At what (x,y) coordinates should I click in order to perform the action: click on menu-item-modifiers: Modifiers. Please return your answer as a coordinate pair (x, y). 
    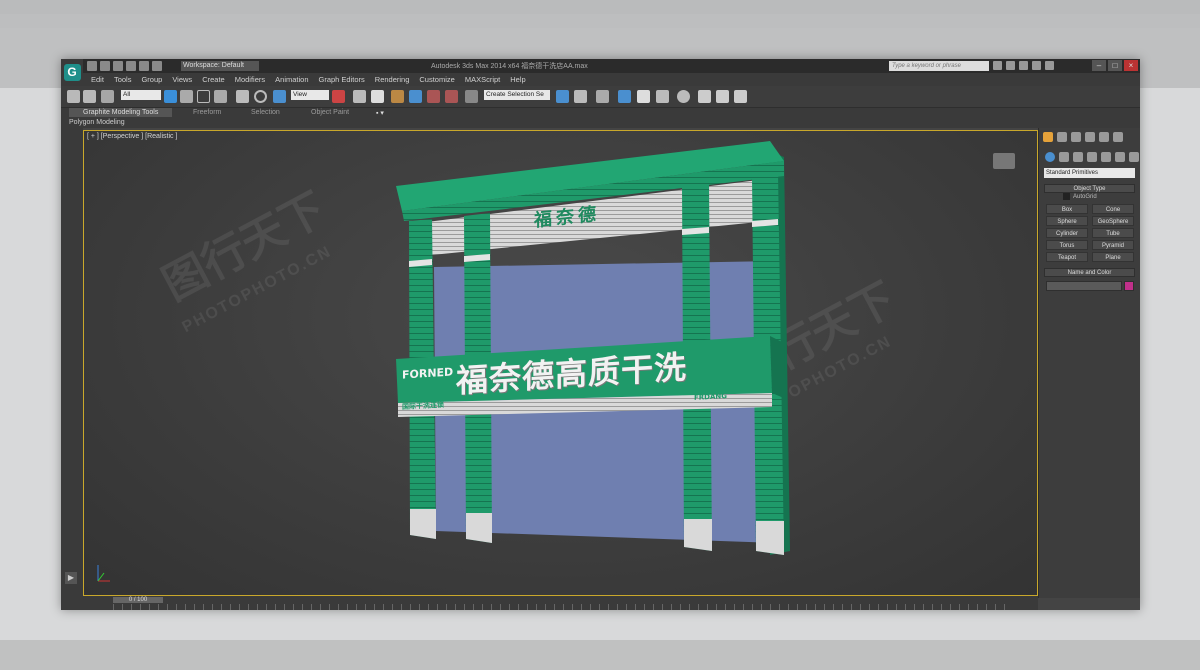
    Looking at the image, I should click on (250, 79).